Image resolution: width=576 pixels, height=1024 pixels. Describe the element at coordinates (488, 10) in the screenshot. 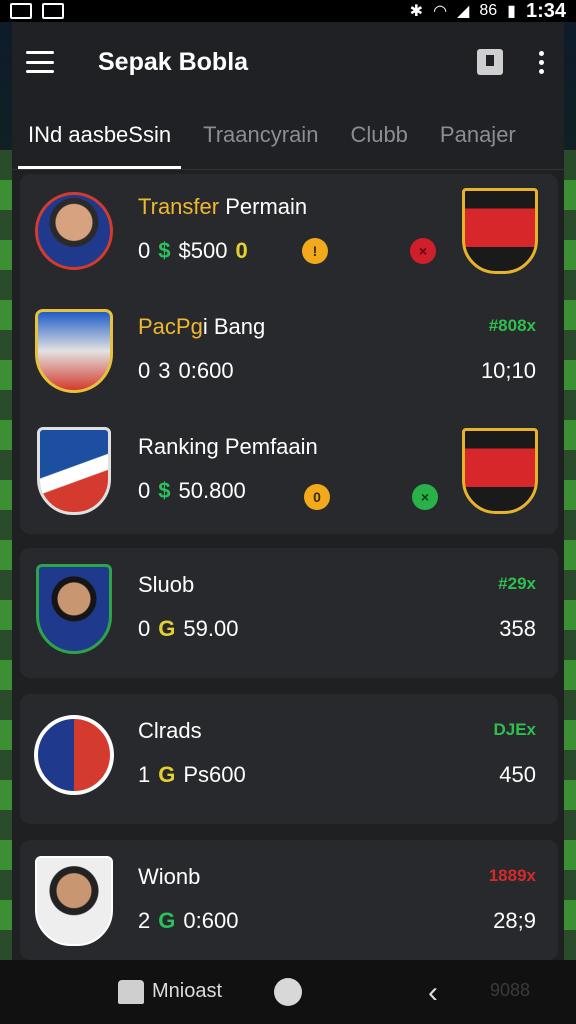

I see `signal-text: 86` at that location.